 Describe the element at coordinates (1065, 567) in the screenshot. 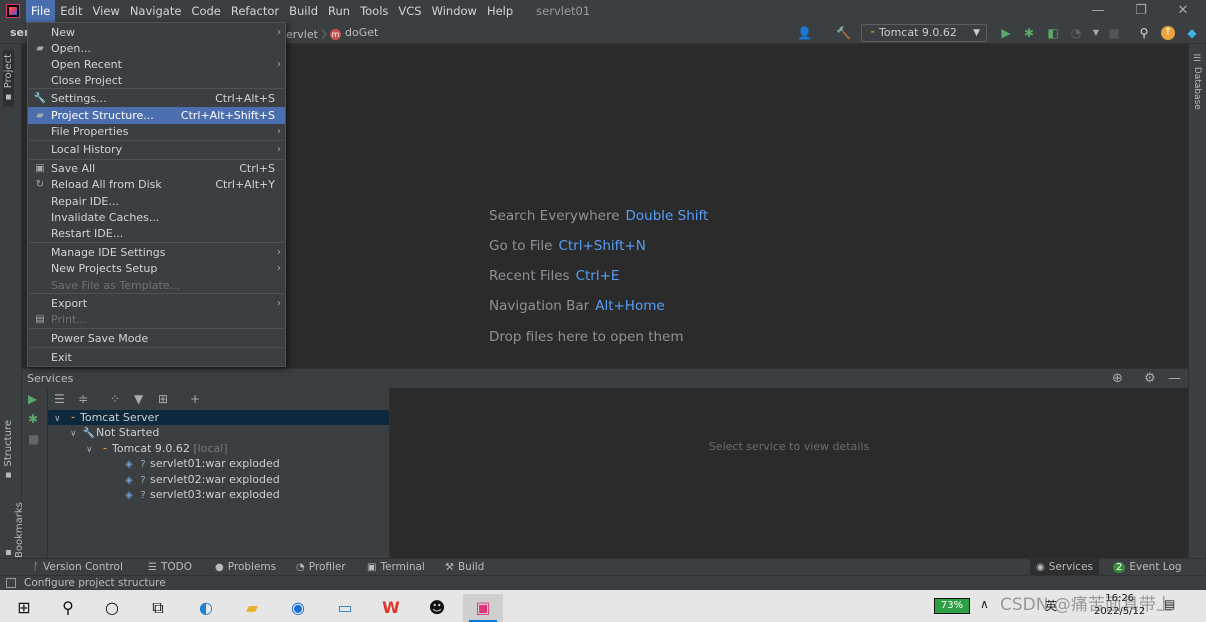

I see `tab-services: ◉ Services` at that location.